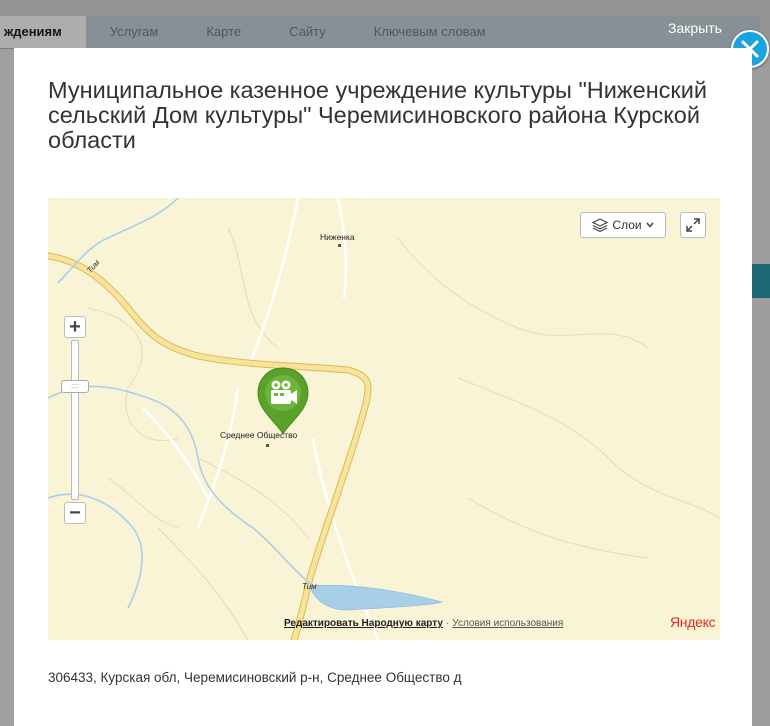 The height and width of the screenshot is (726, 770). I want to click on map-label-river-tim-bottom: Тим, so click(309, 586).